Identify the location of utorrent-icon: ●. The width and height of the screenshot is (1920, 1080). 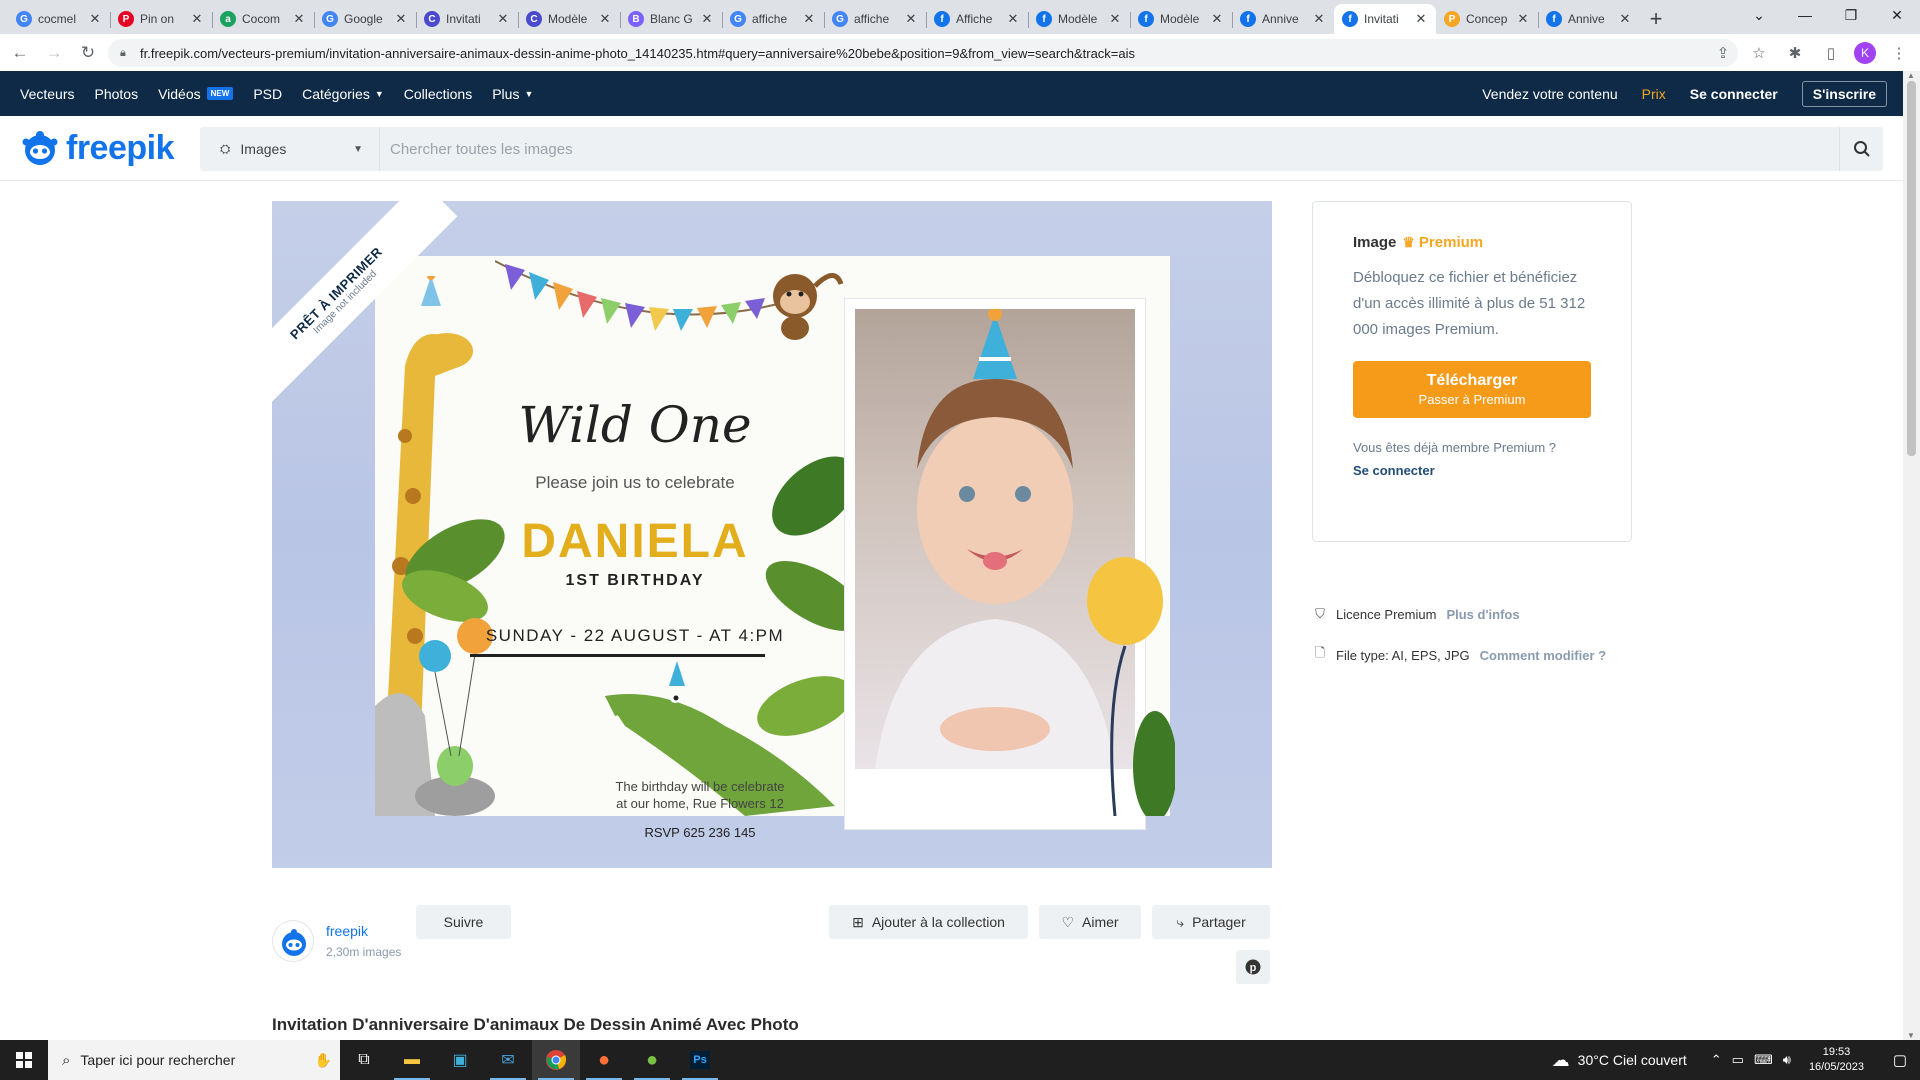
(652, 1060).